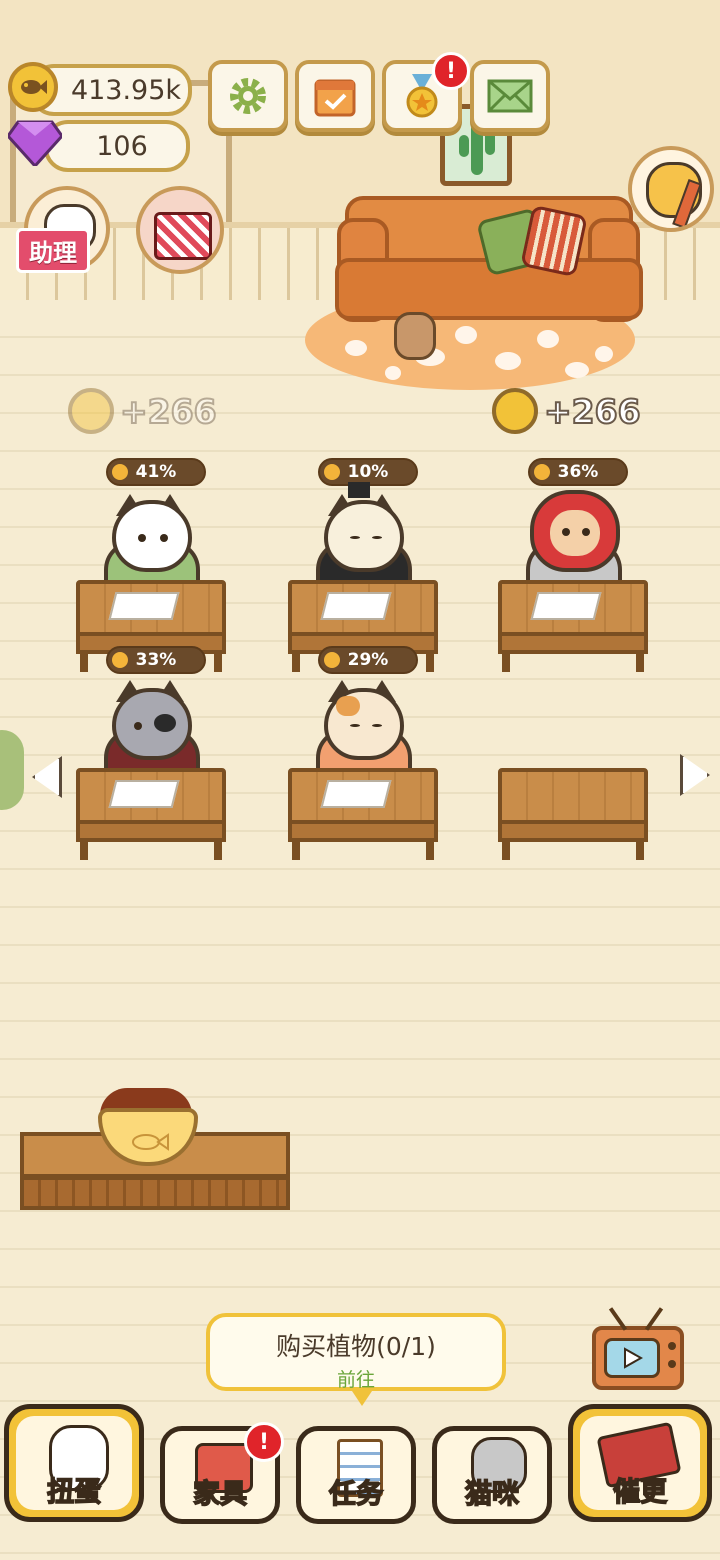 The height and width of the screenshot is (1560, 720). Describe the element at coordinates (415, 336) in the screenshot. I see `teddy-bear` at that location.